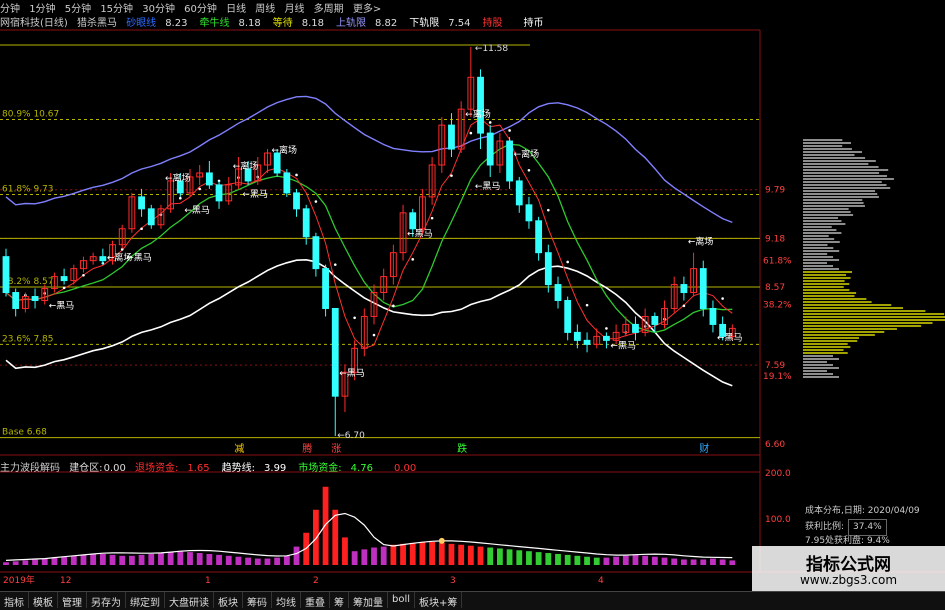 This screenshot has width=945, height=610. I want to click on signal-char: 涨, so click(336, 449).